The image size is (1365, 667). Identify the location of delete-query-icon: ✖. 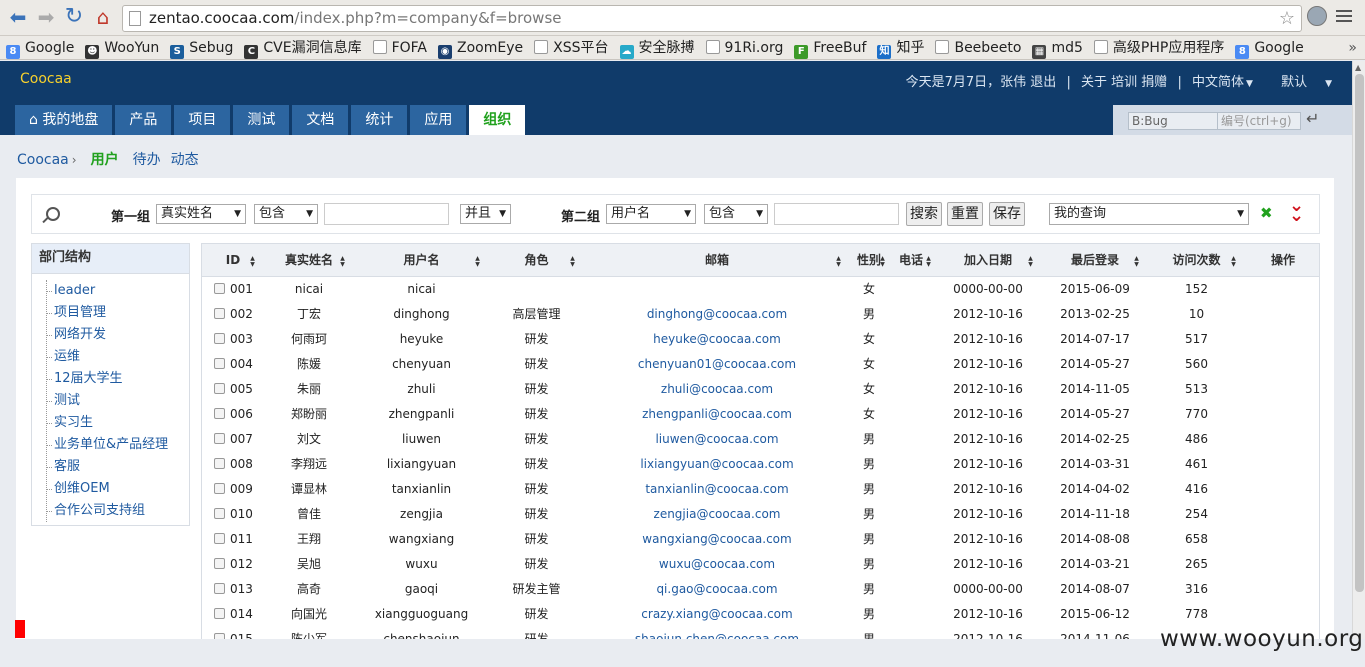
(1266, 213).